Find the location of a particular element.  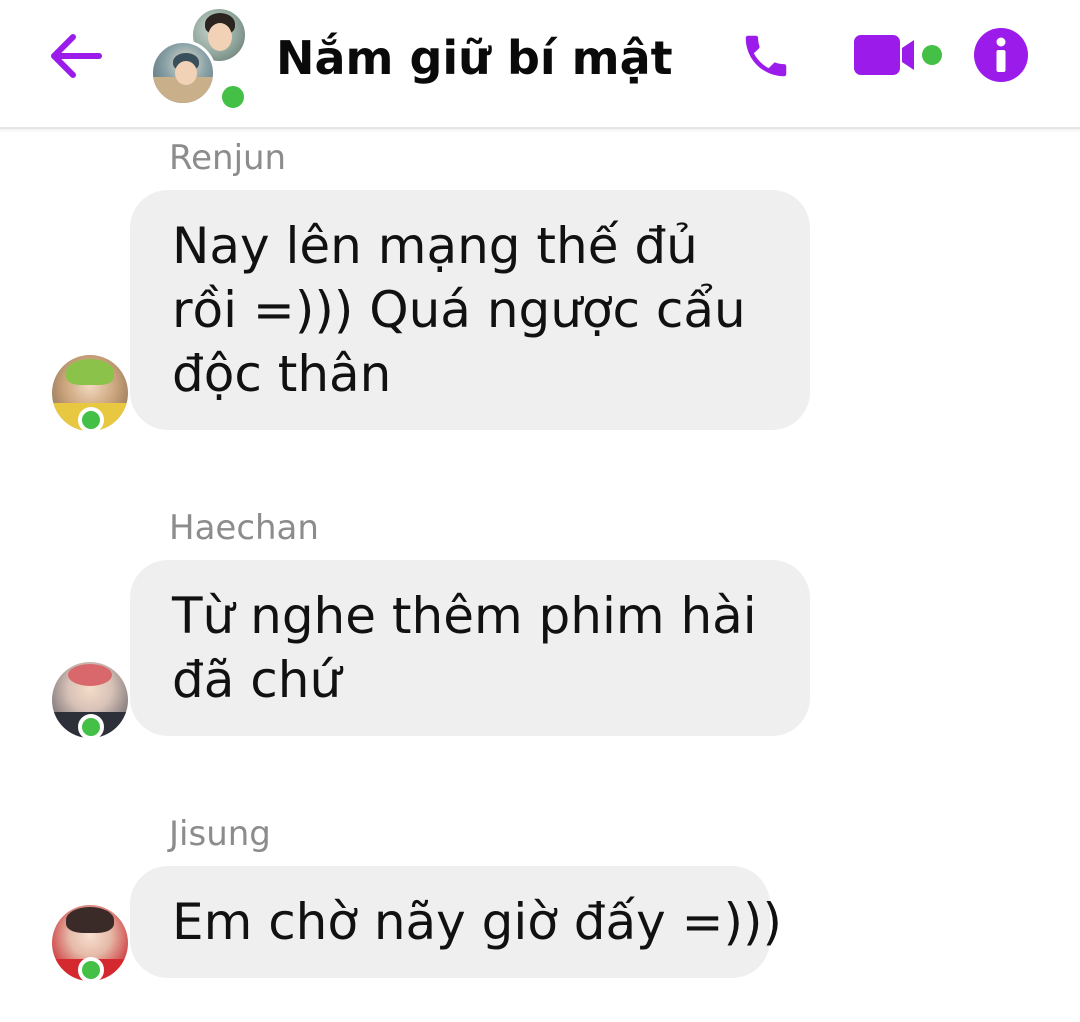

group-avatar-member-photo is located at coordinates (183, 73).